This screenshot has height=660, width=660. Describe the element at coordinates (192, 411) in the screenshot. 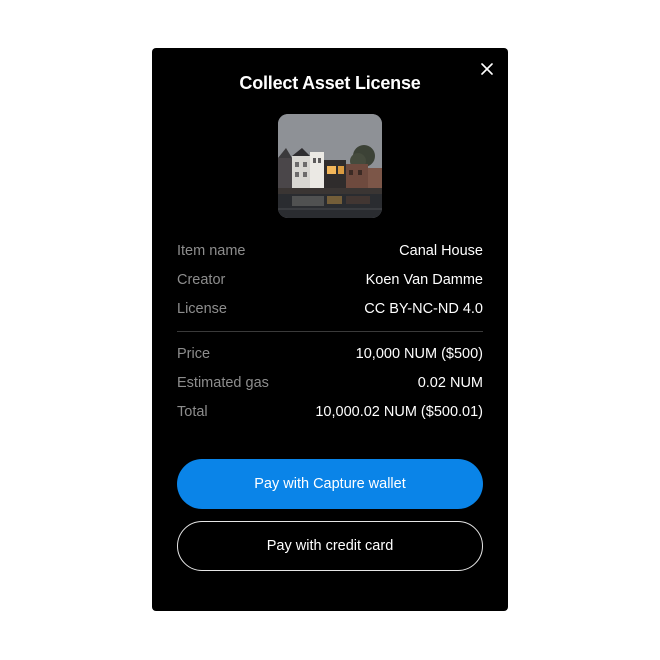

I see `cost-label: Total` at that location.